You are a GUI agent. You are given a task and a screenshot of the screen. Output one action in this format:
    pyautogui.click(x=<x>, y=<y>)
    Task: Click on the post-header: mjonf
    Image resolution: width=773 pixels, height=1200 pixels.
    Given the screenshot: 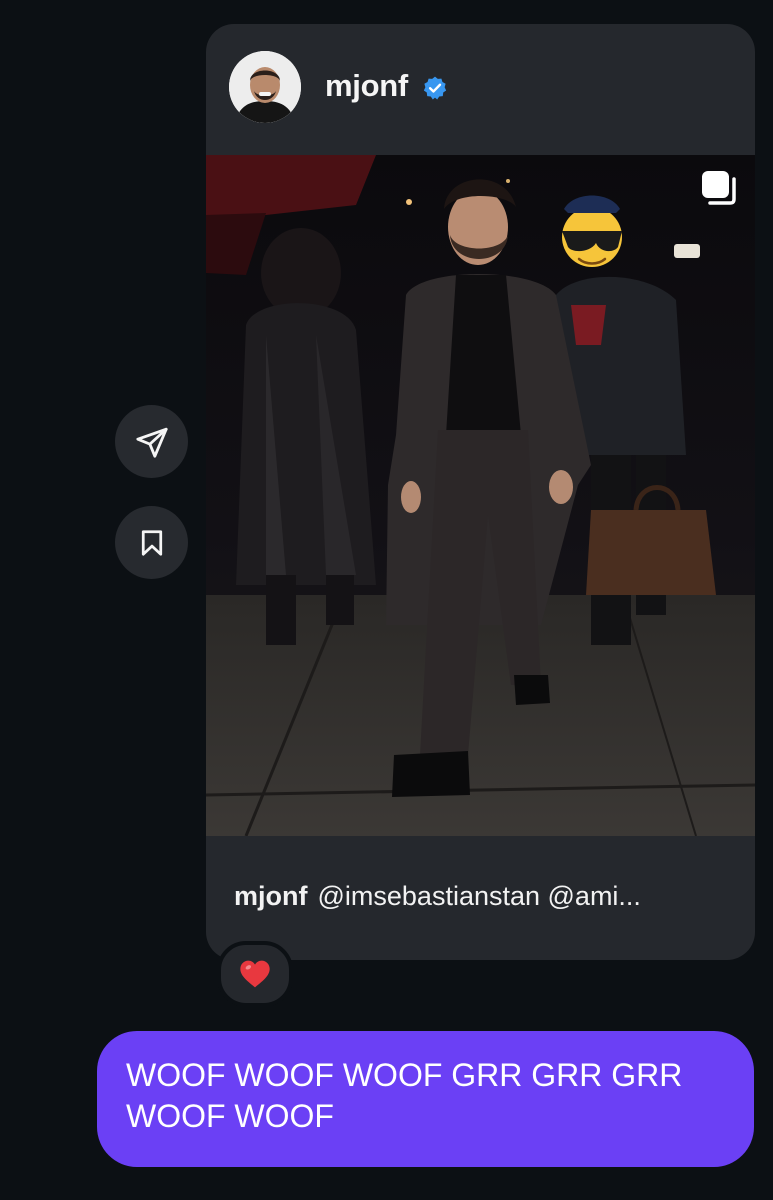 What is the action you would take?
    pyautogui.click(x=480, y=89)
    